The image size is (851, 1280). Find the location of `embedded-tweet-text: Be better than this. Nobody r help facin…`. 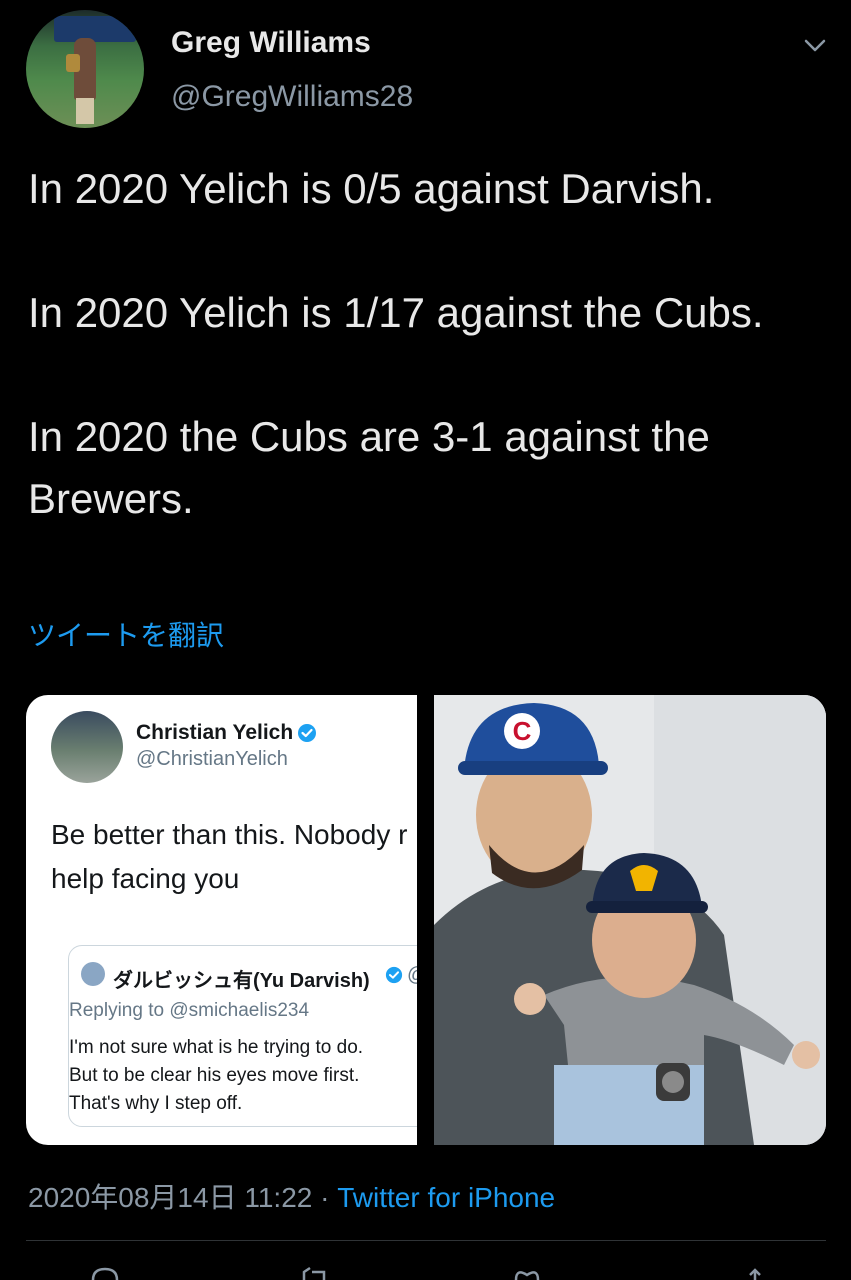

embedded-tweet-text: Be better than this. Nobody r help facin… is located at coordinates (229, 856).